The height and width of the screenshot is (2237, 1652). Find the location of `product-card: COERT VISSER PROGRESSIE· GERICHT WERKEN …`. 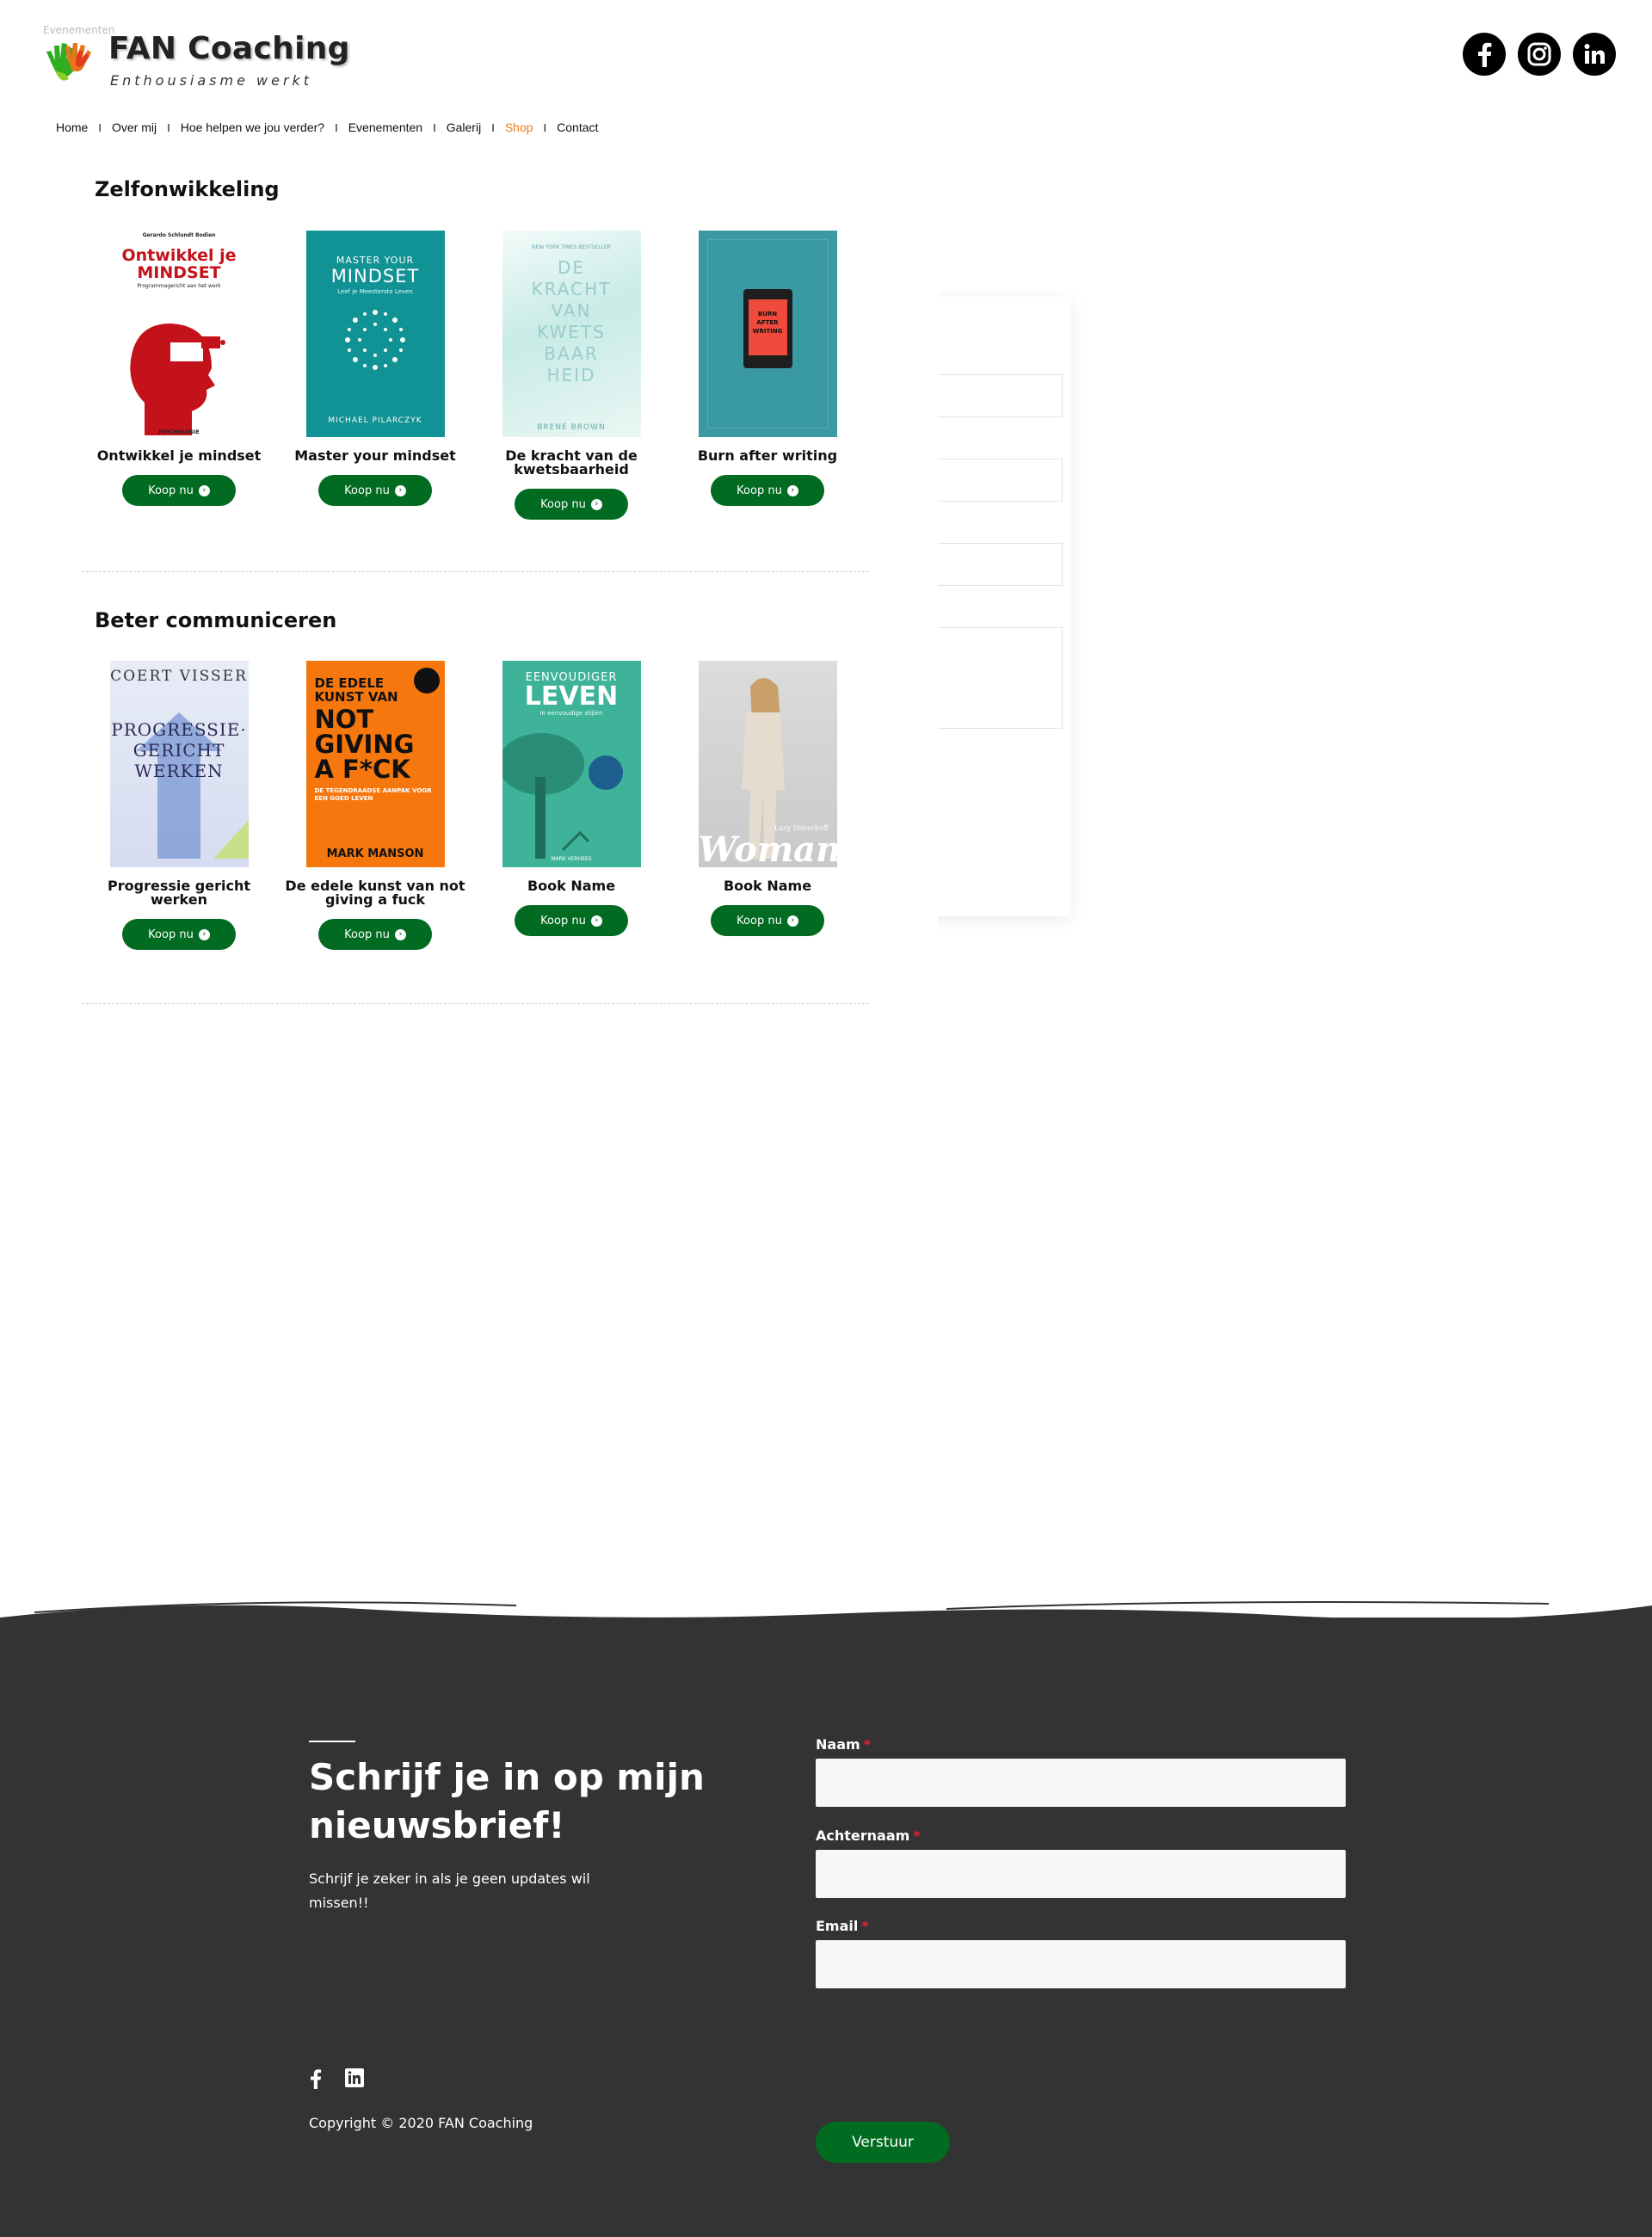

product-card: COERT VISSER PROGRESSIE· GERICHT WERKEN … is located at coordinates (179, 805).